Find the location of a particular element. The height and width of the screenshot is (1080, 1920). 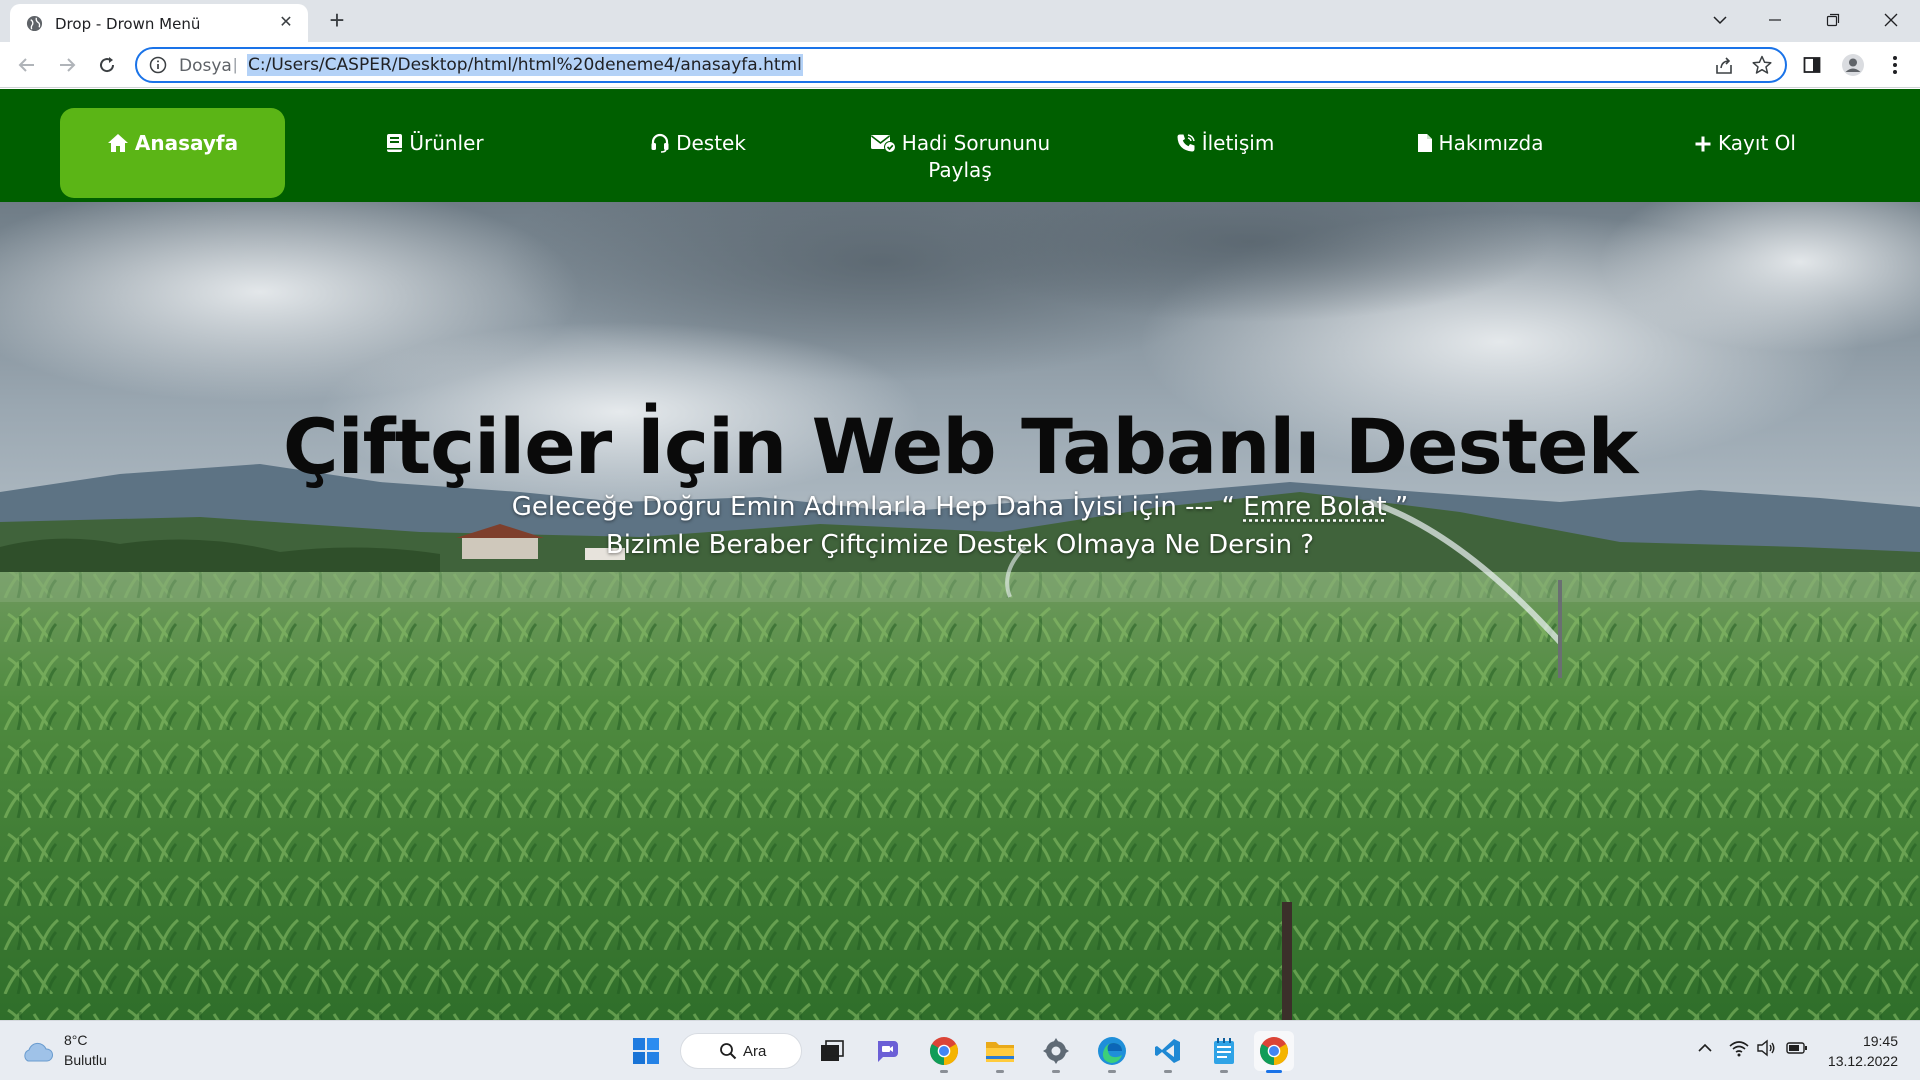

menu-button is located at coordinates (1895, 65).